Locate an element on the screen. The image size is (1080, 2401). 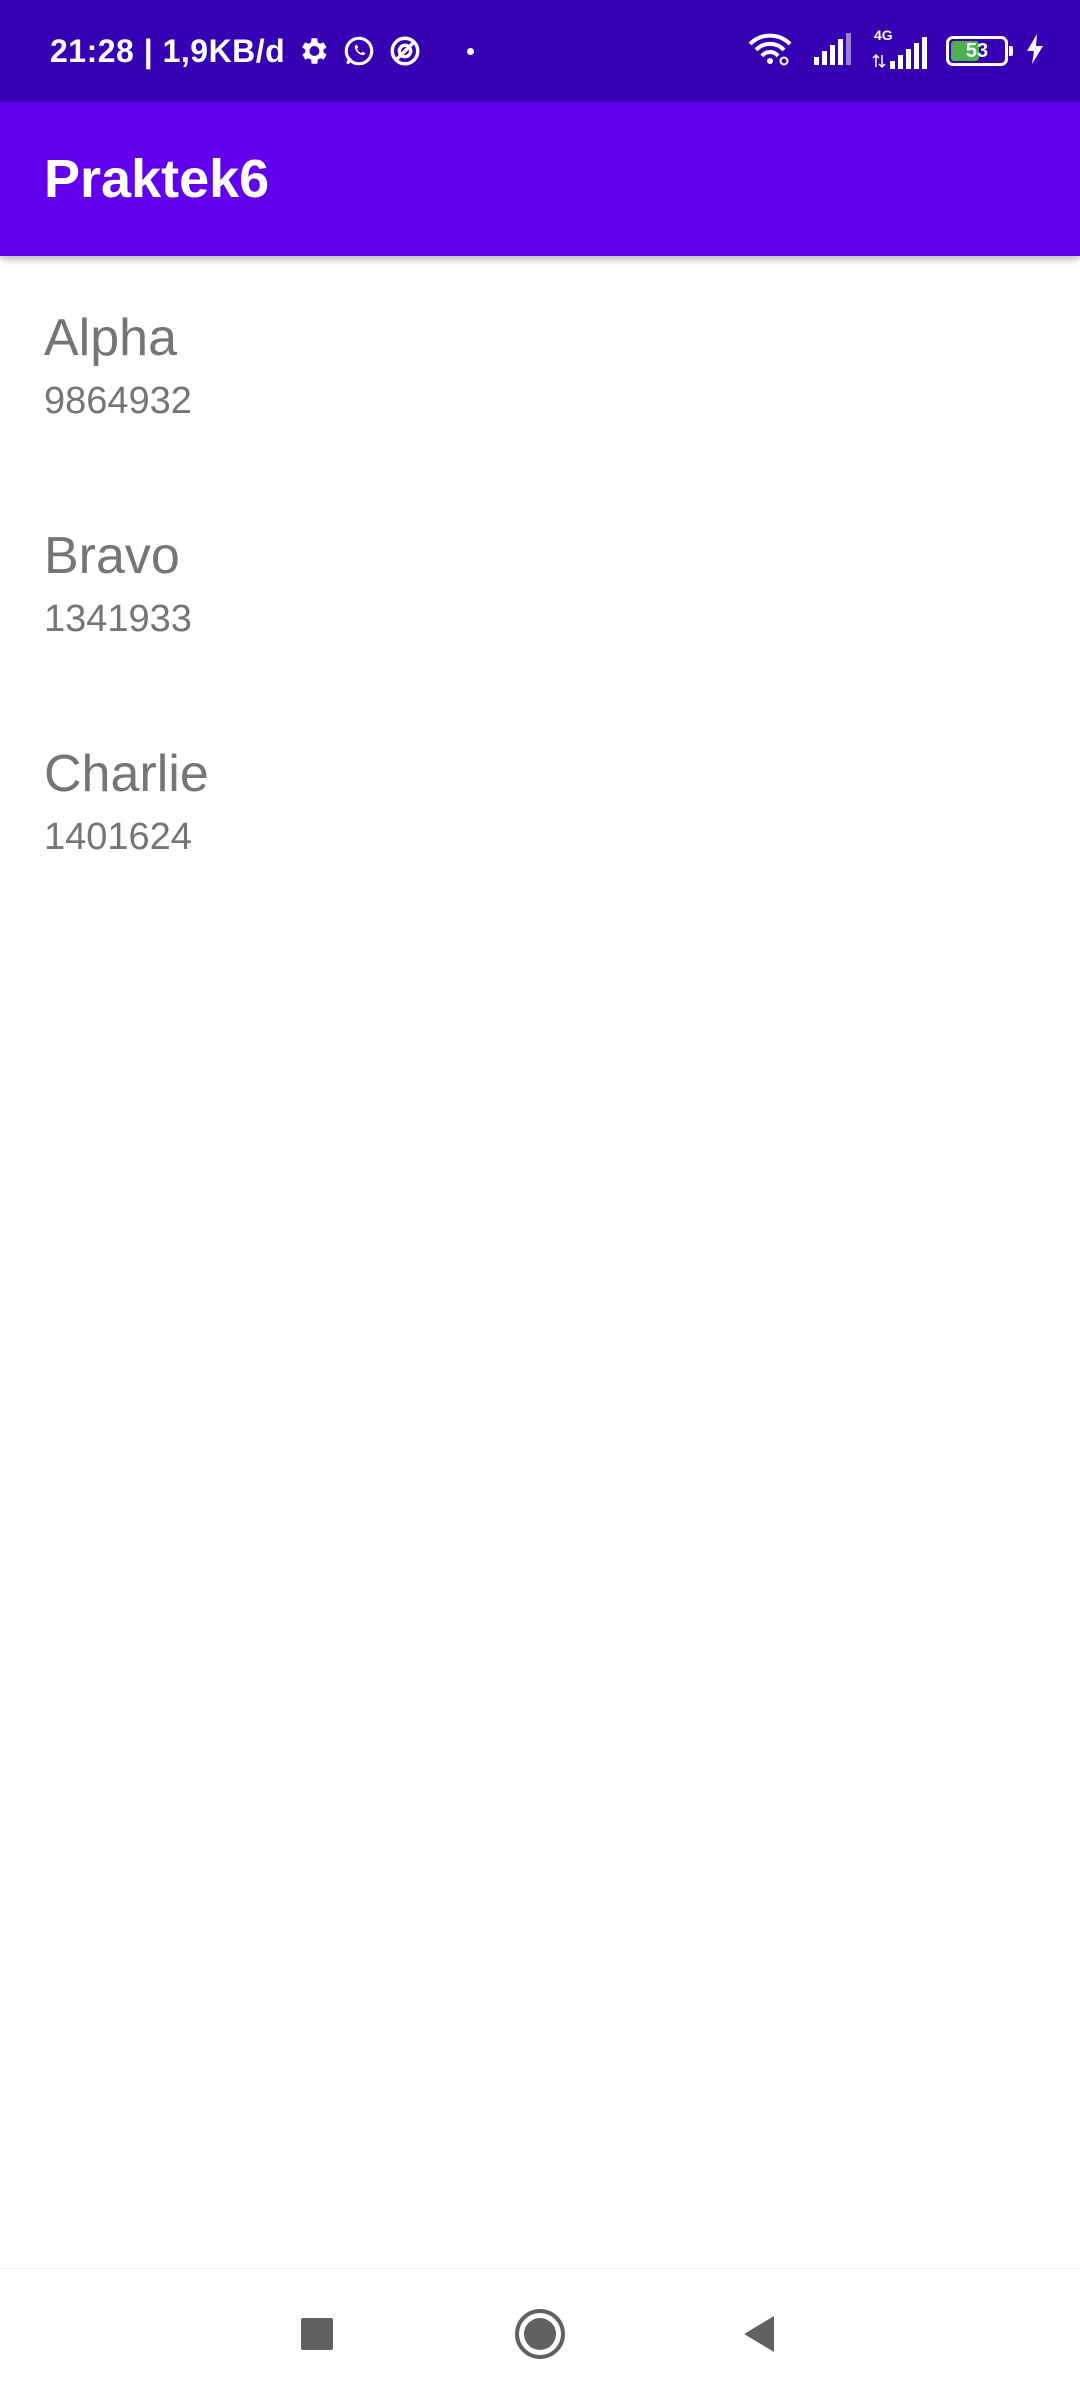
vpn-icon is located at coordinates (405, 51).